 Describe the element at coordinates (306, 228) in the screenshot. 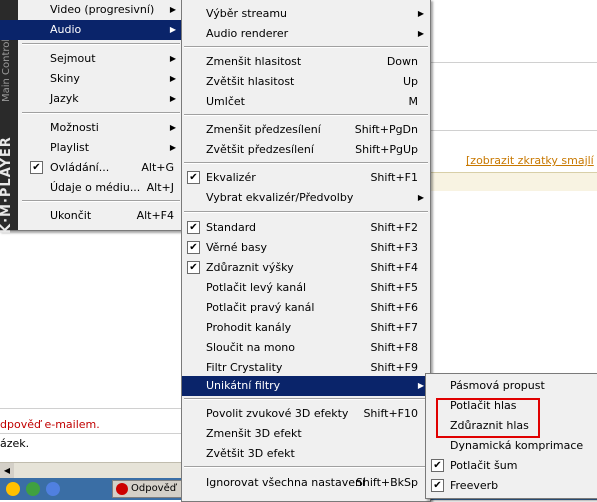

I see `menu-item-standard: ✔ Standard Shift+F2` at that location.